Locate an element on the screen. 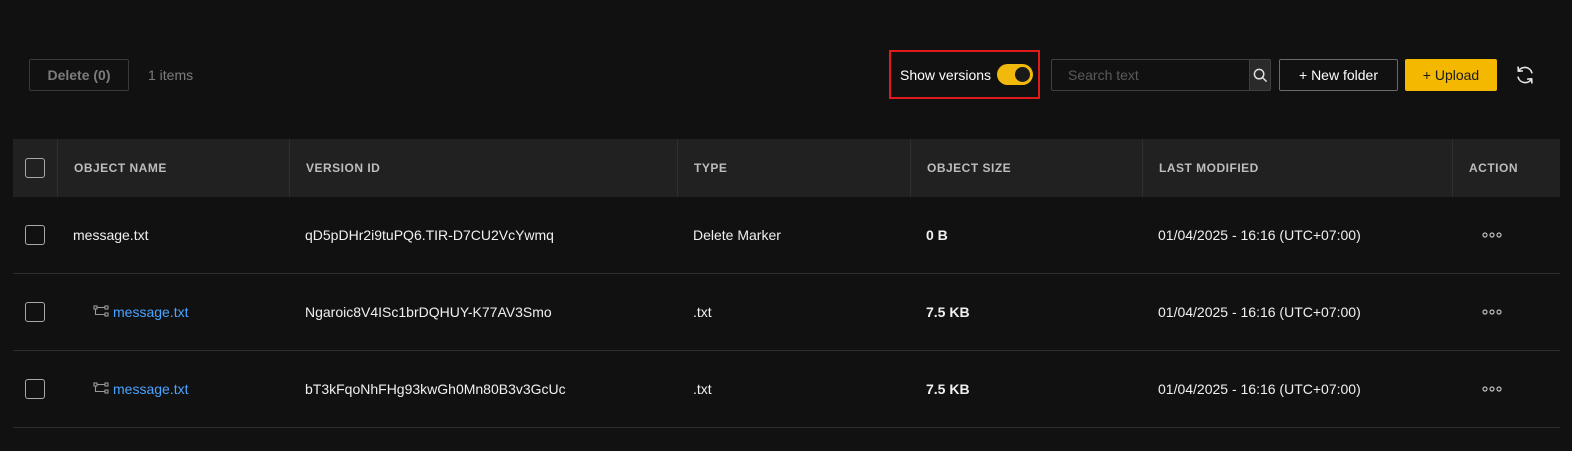 The image size is (1572, 451). select-all-cell is located at coordinates (35, 168).